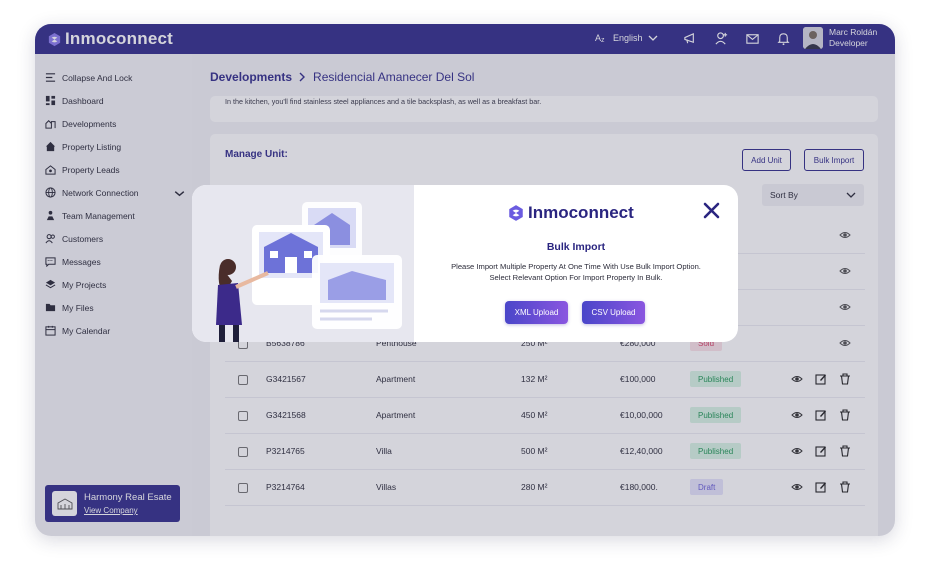  What do you see at coordinates (536, 312) in the screenshot?
I see `xml-upload-button: XML Upload` at bounding box center [536, 312].